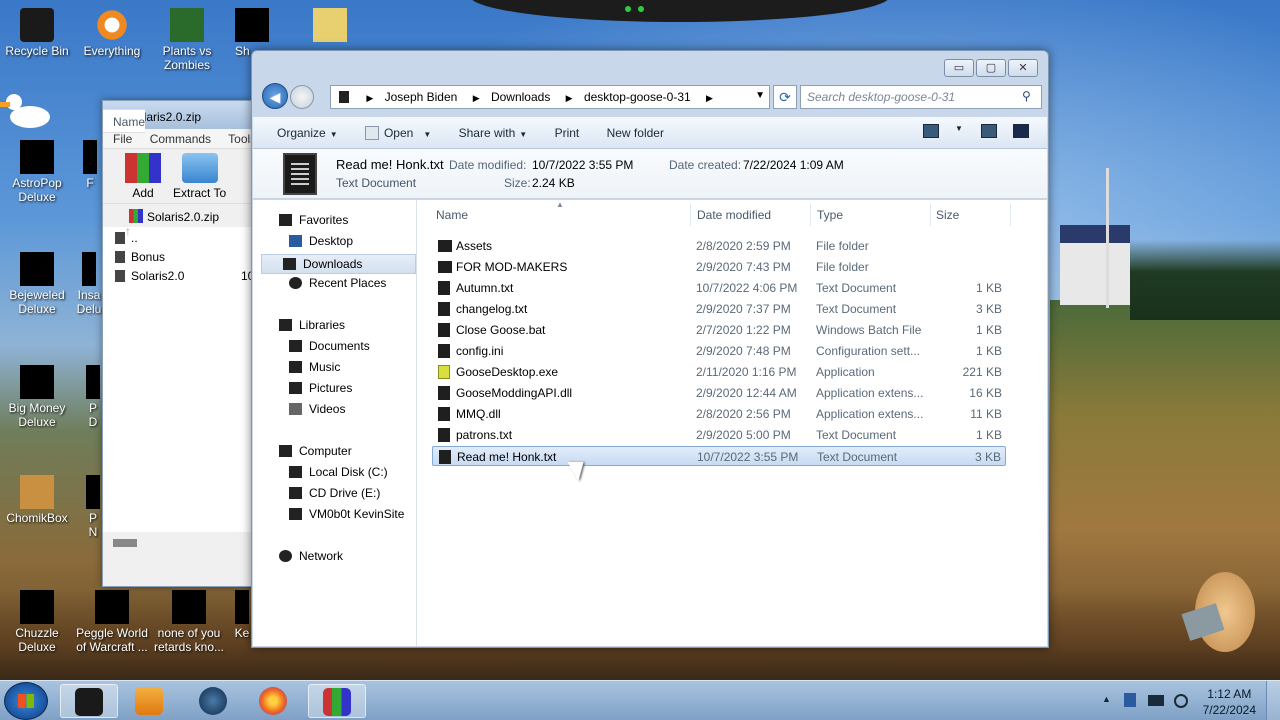 The width and height of the screenshot is (1280, 720). What do you see at coordinates (320, 391) in the screenshot?
I see `nav-pictures: Pictures` at bounding box center [320, 391].